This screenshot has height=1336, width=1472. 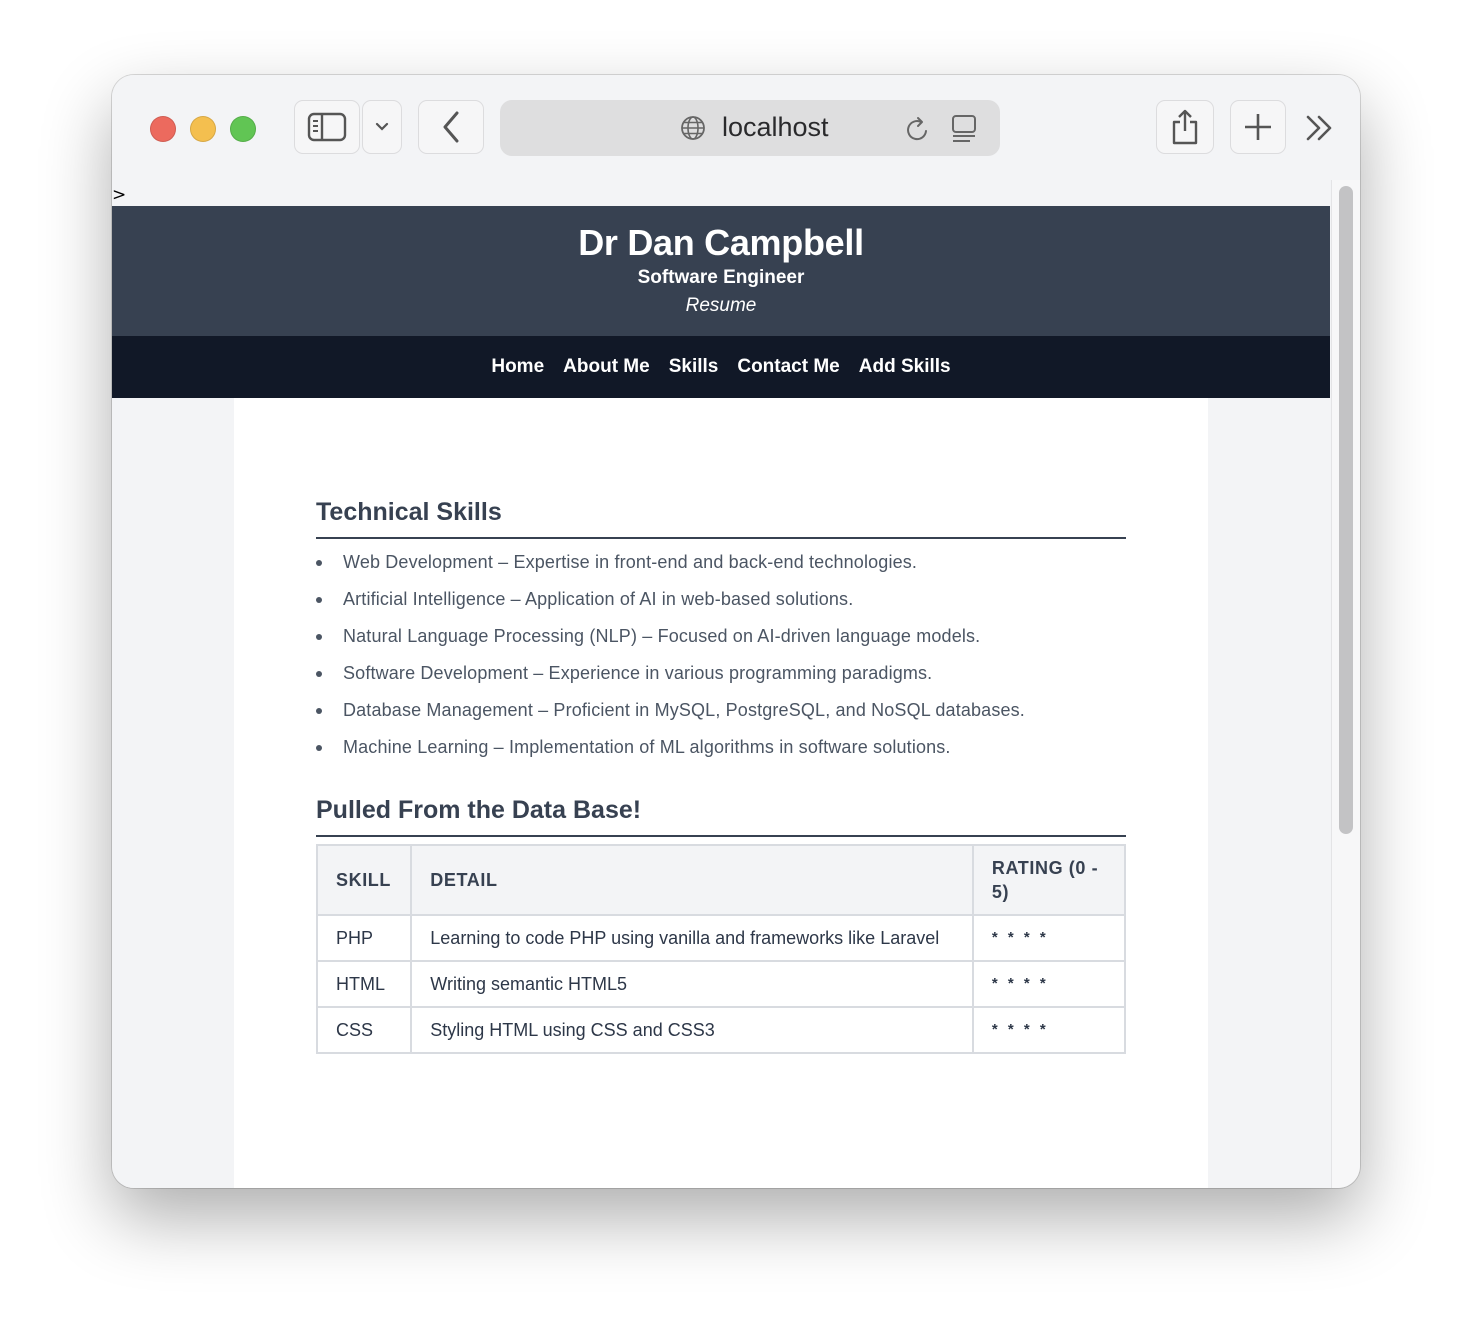 What do you see at coordinates (119, 195) in the screenshot?
I see `stray-text: >` at bounding box center [119, 195].